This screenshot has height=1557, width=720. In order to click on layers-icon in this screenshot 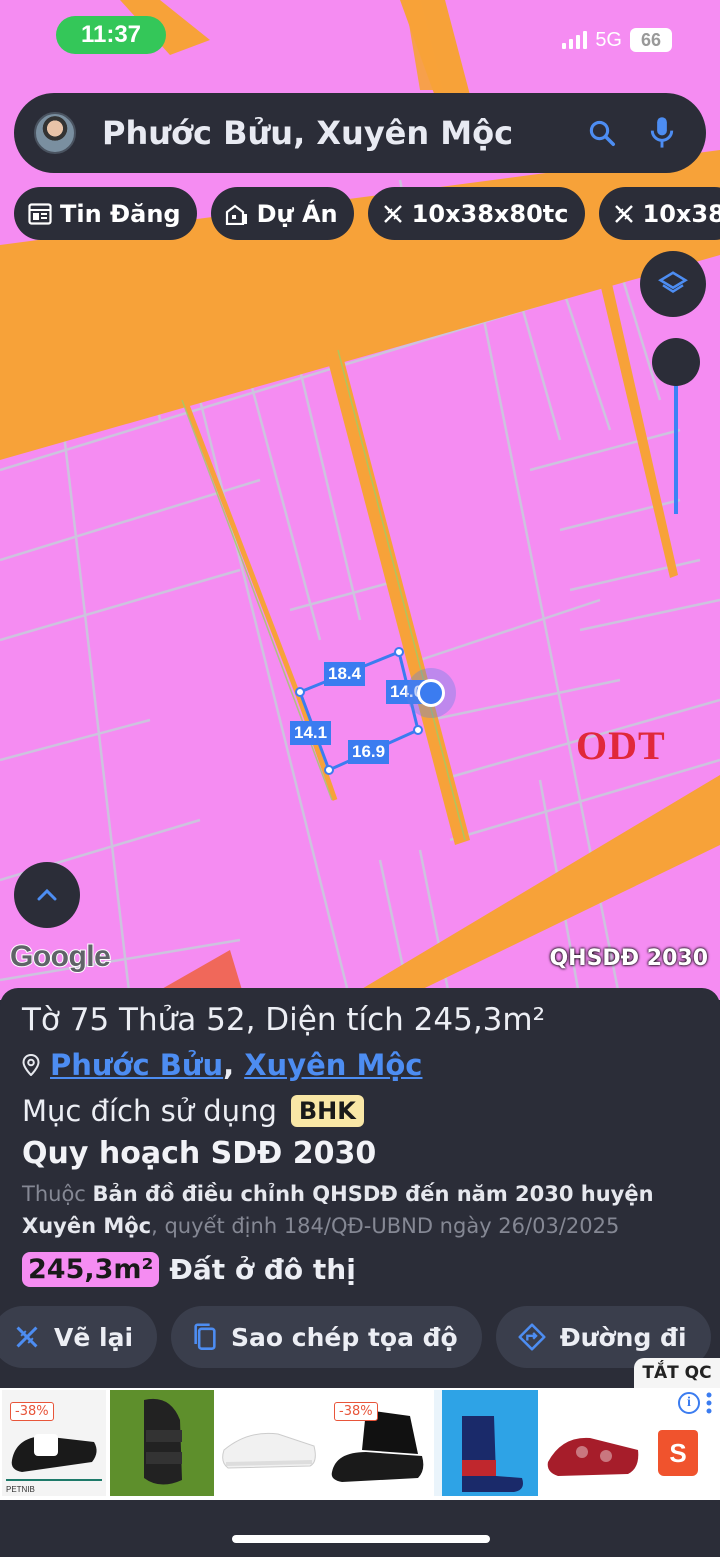, I will do `click(673, 282)`.